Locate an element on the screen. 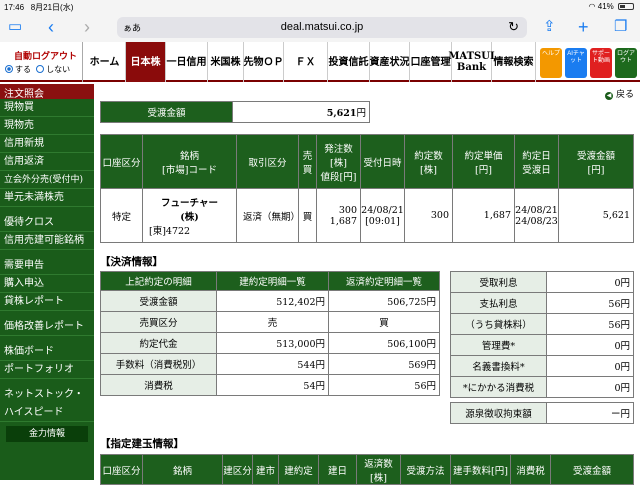  designated-title: 【指定建玉情報】 is located at coordinates (142, 444).